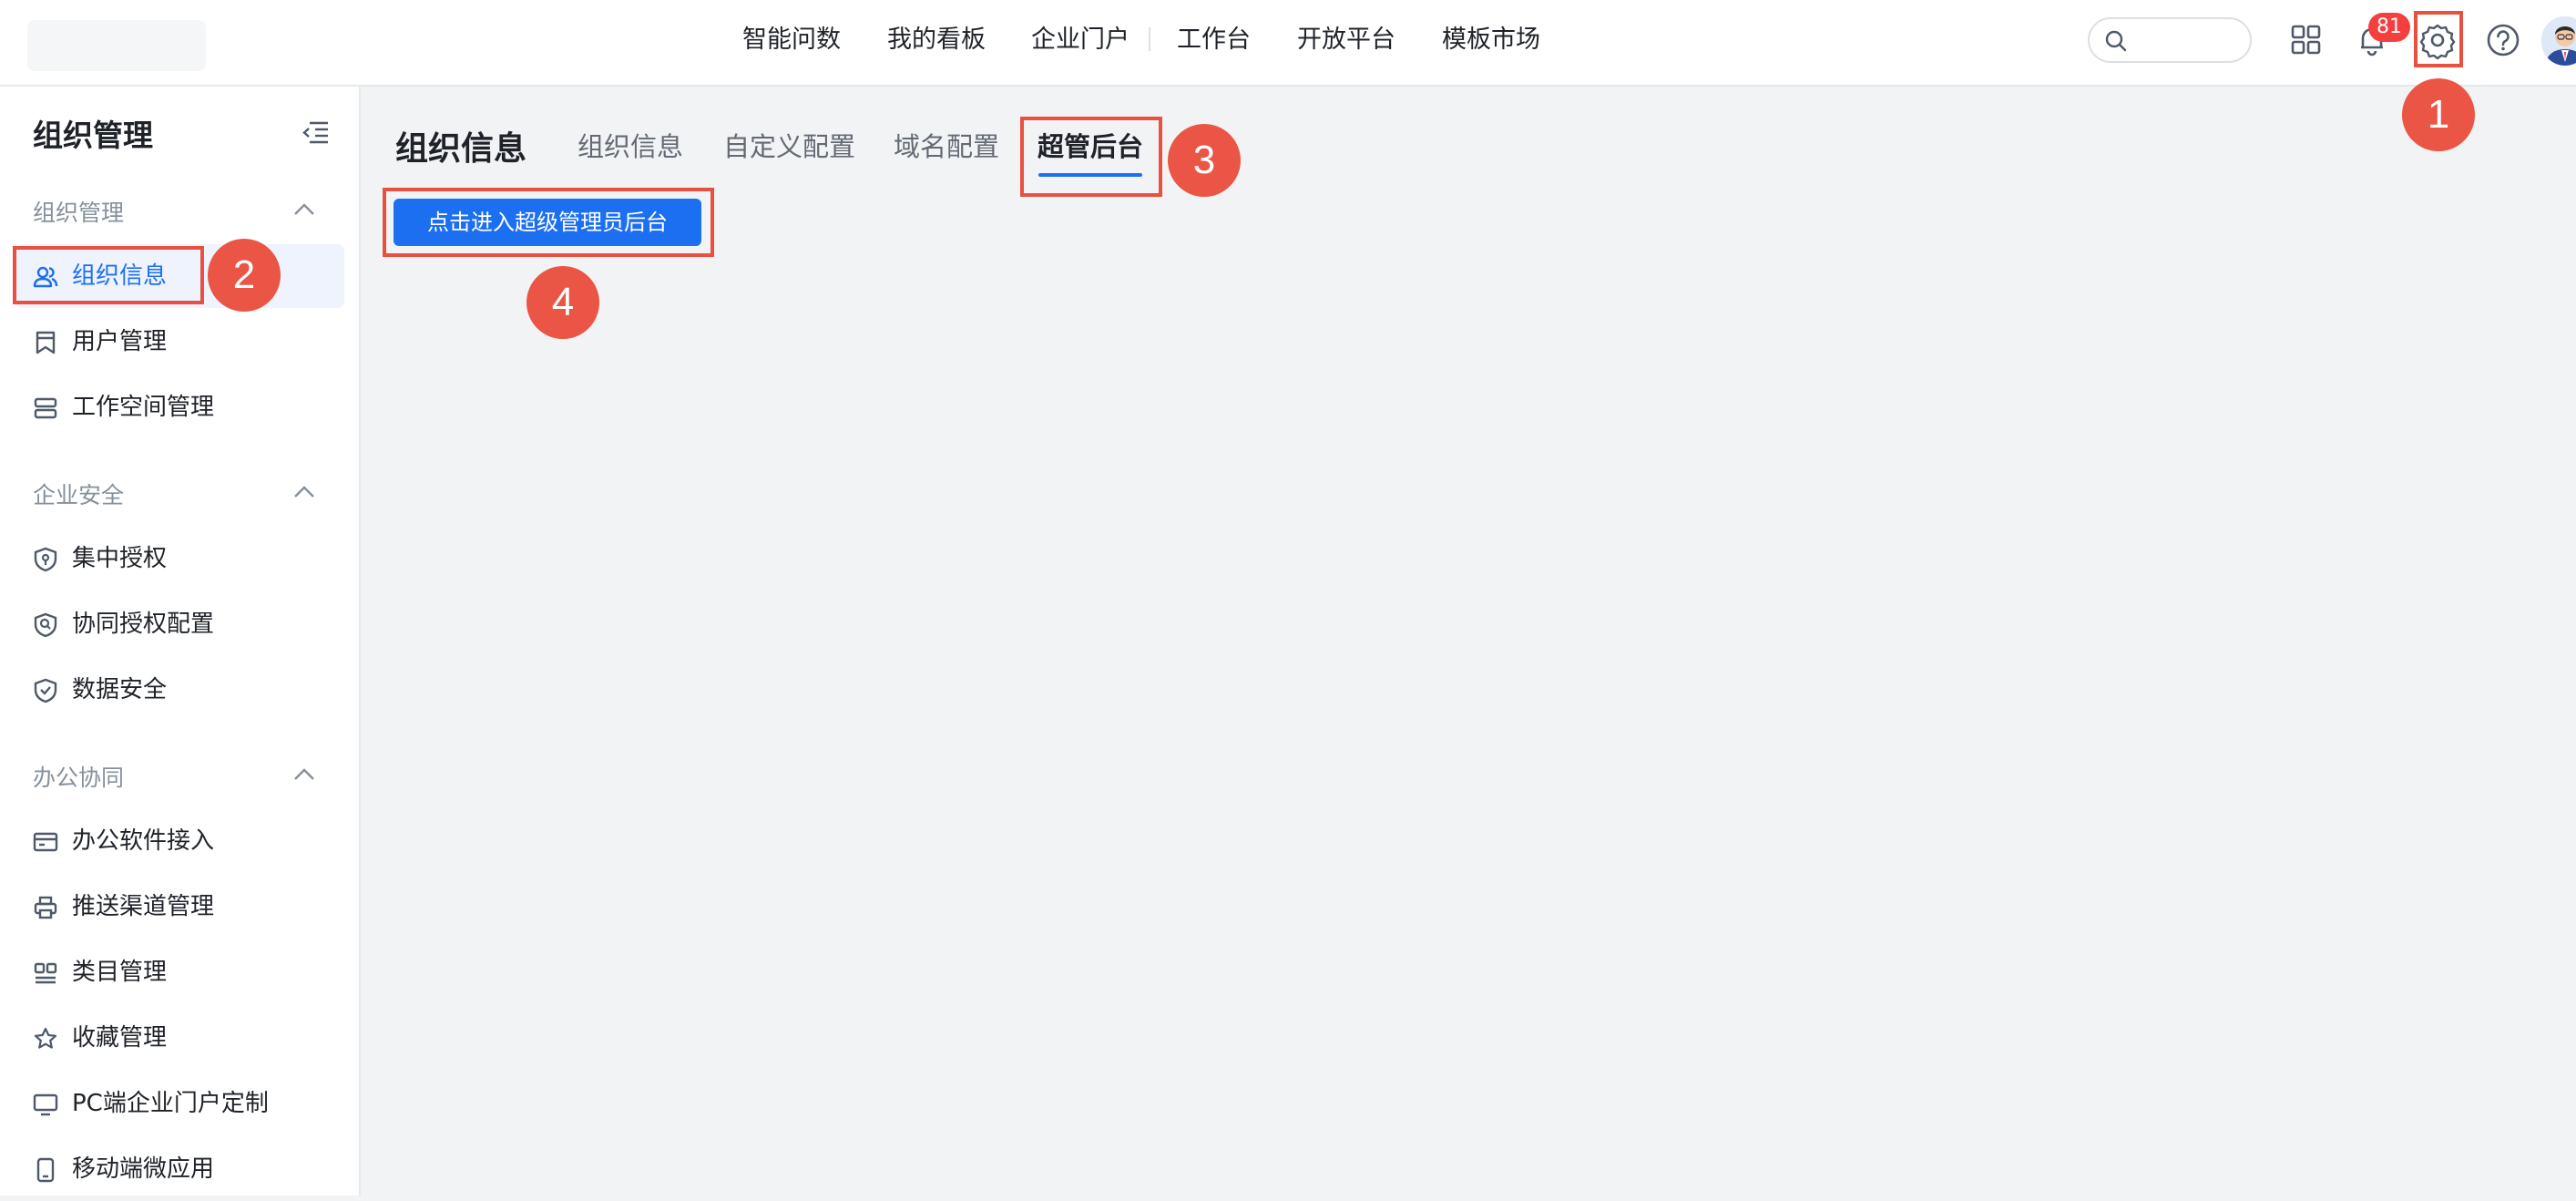  Describe the element at coordinates (1346, 40) in the screenshot. I see `nav-open-platform: 开放平台` at that location.